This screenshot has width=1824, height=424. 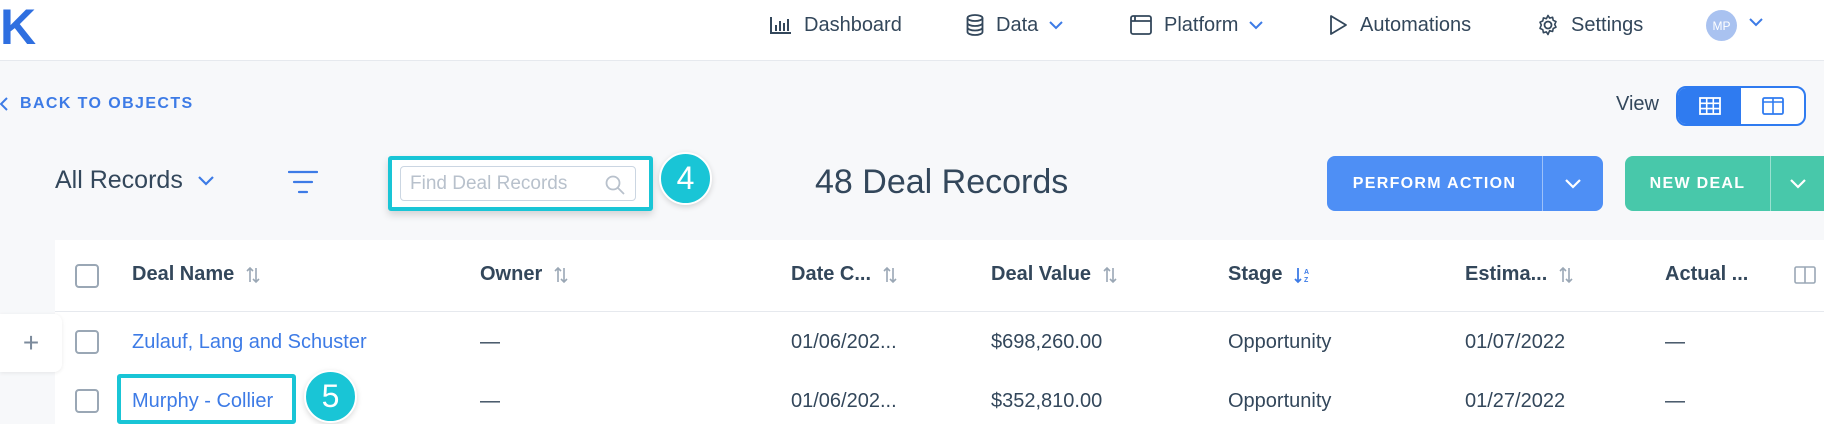 I want to click on column-header-owner: Owner, so click(x=524, y=274).